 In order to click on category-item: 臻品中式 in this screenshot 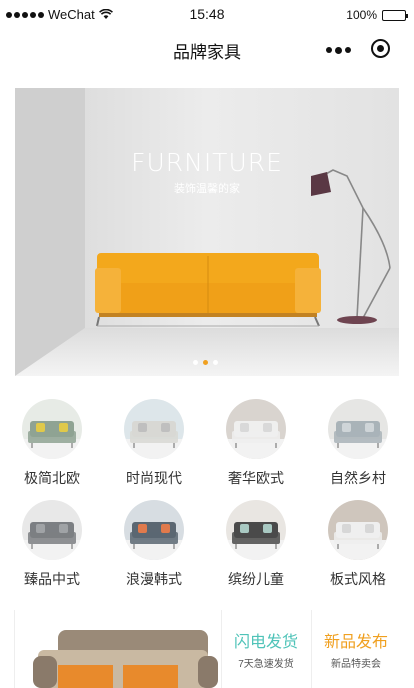, I will do `click(52, 544)`.